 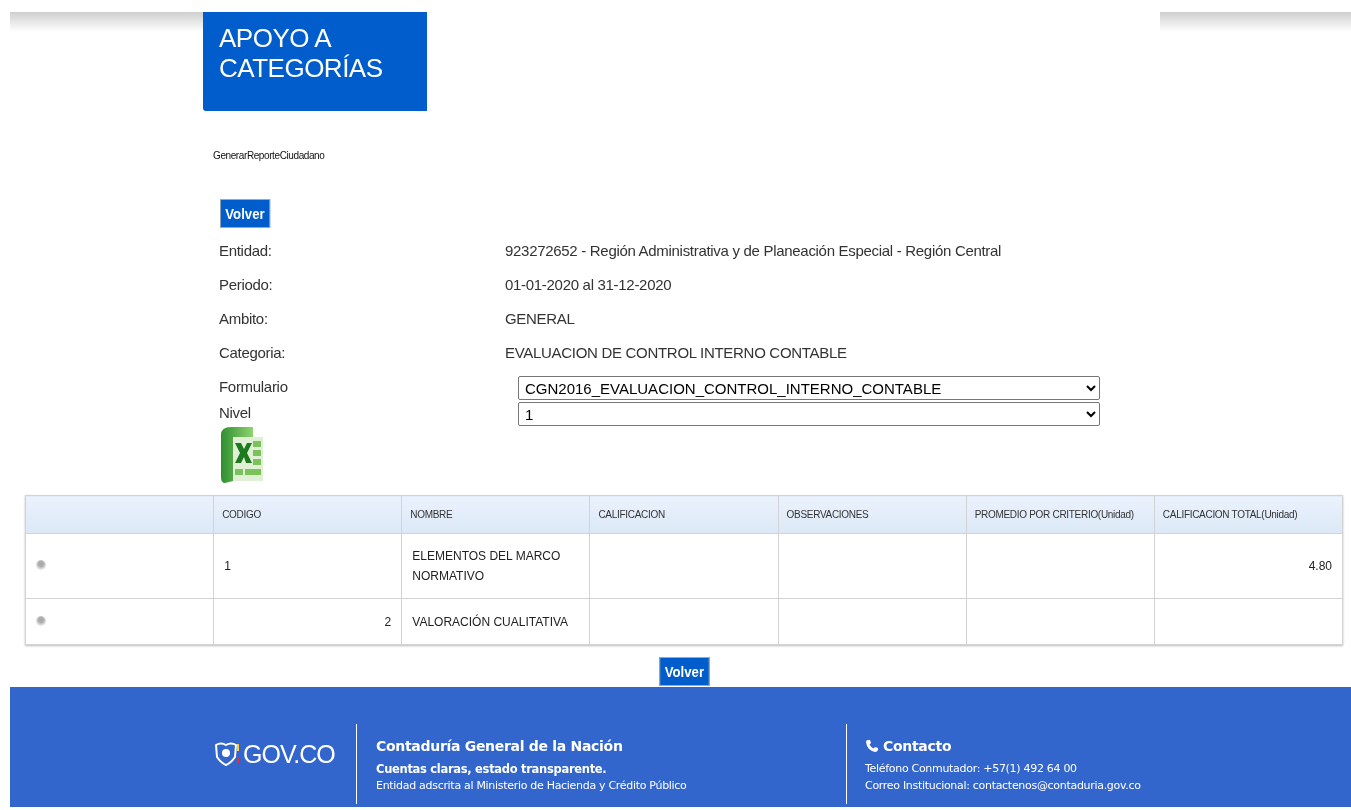 I want to click on field-value: EVALUACION DE CONTROL INTERNO CONTABLE, so click(x=676, y=352).